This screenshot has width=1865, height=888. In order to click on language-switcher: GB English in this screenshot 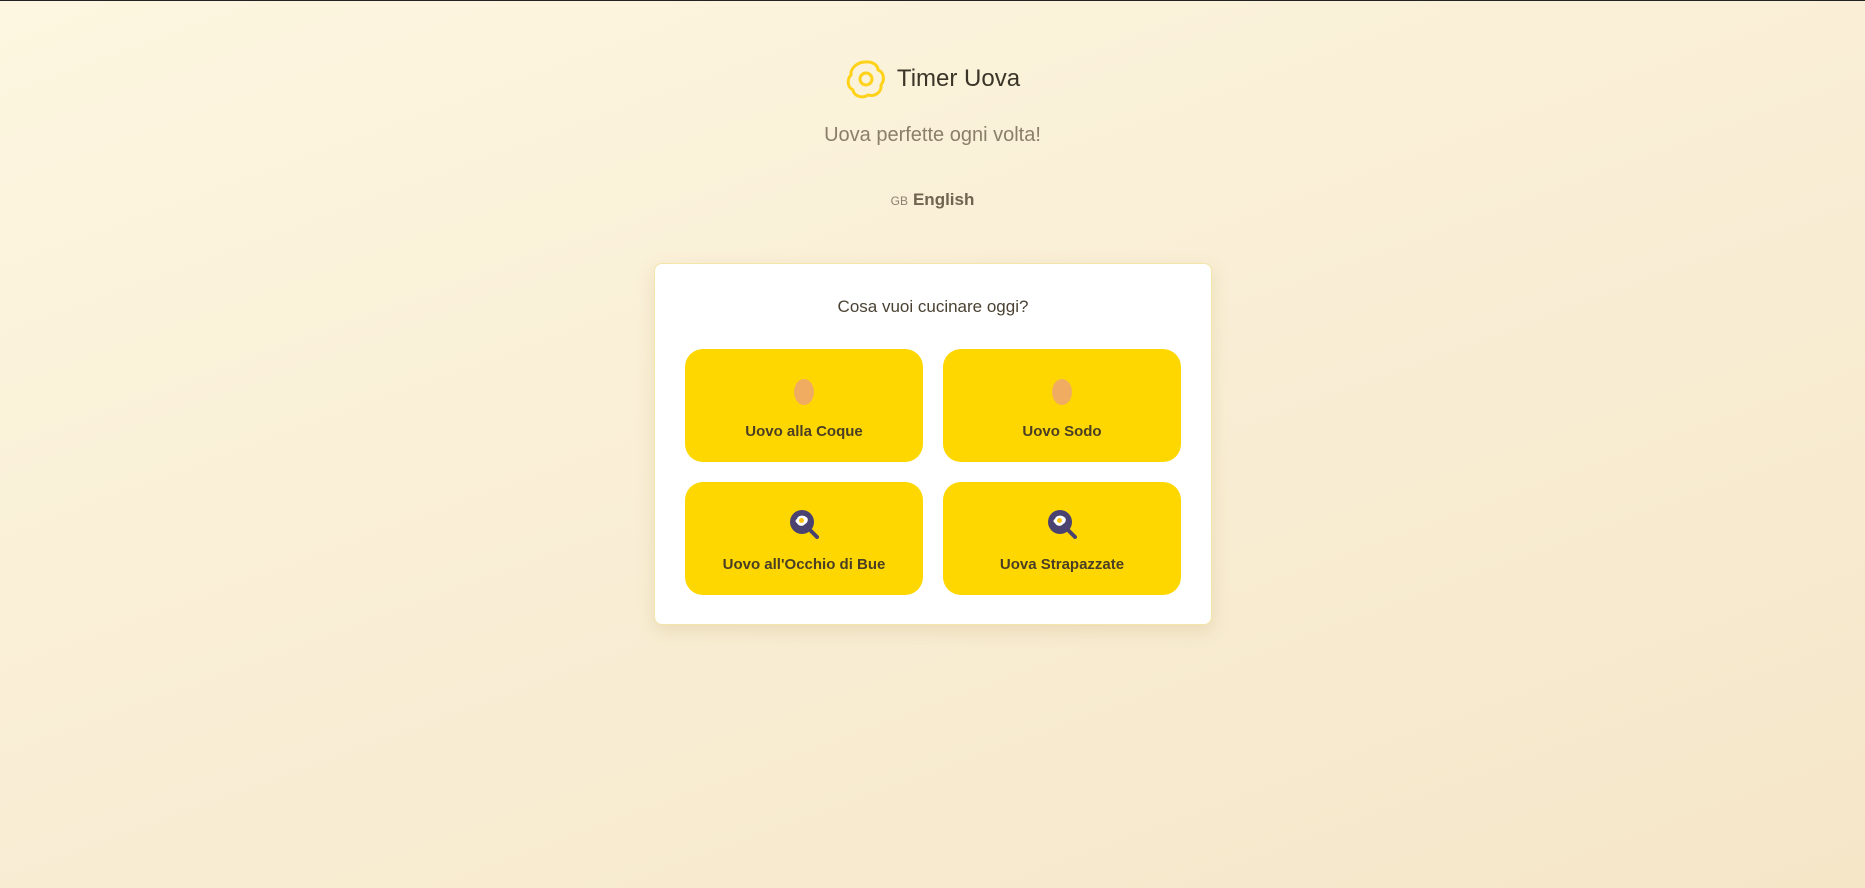, I will do `click(932, 200)`.